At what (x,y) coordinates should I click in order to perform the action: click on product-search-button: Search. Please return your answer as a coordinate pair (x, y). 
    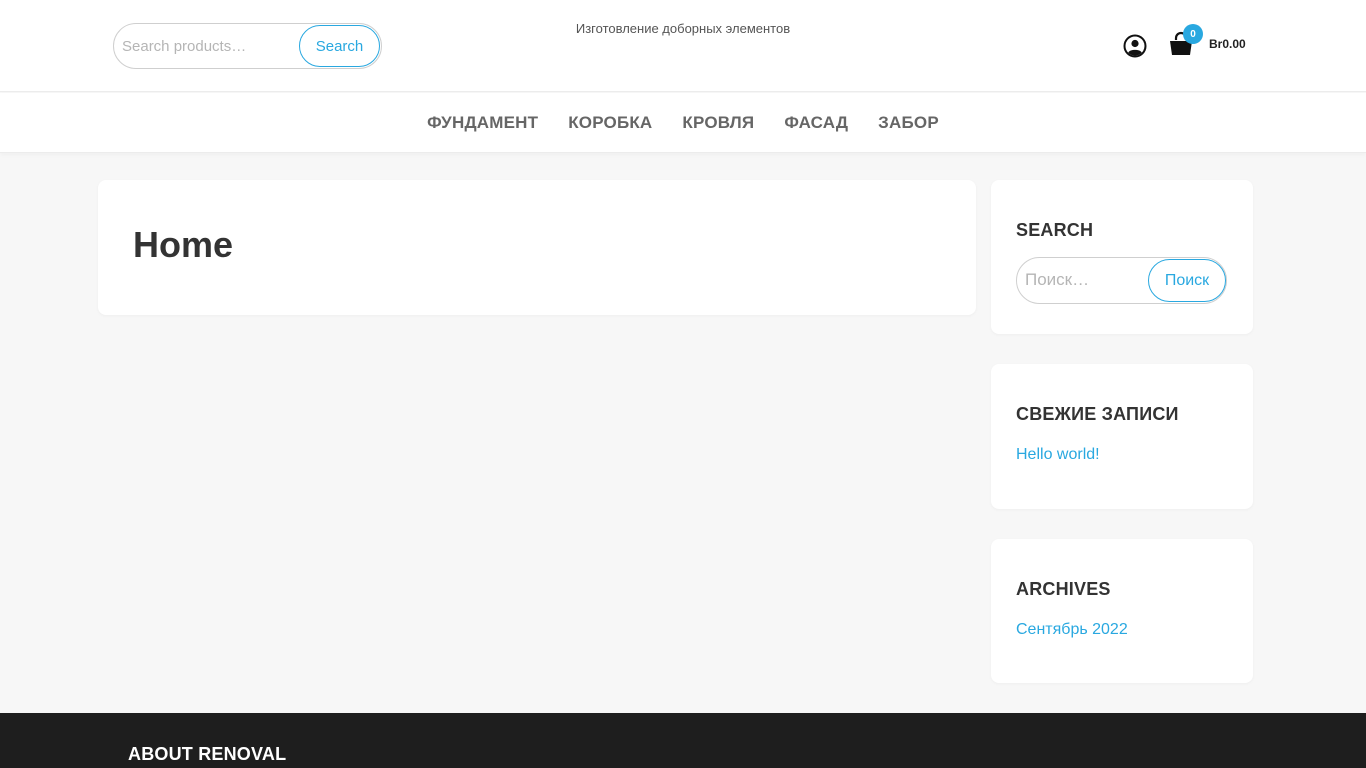
    Looking at the image, I should click on (339, 46).